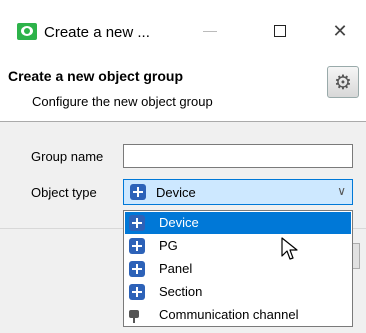 This screenshot has height=333, width=366. I want to click on header-subtitle: Configure the new object group, so click(122, 101).